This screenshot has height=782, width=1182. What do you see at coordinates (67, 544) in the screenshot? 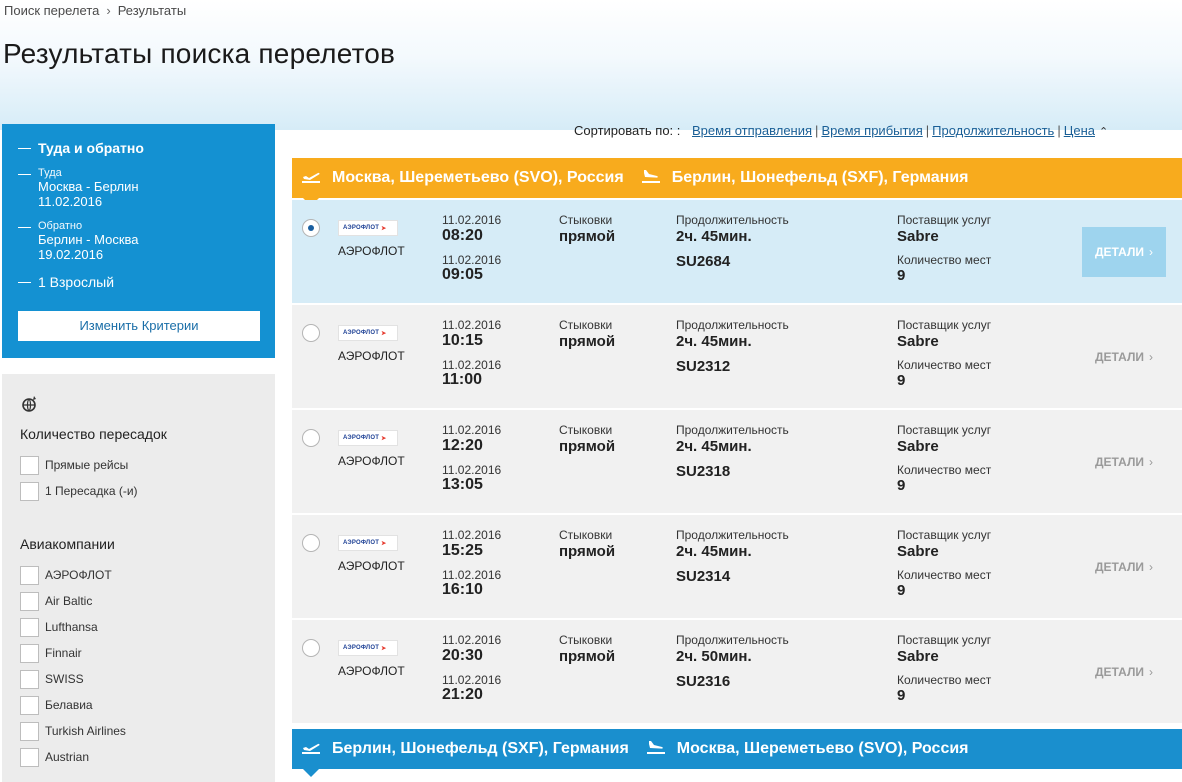
I see `airlines-filter-title: Авиакомпании` at bounding box center [67, 544].